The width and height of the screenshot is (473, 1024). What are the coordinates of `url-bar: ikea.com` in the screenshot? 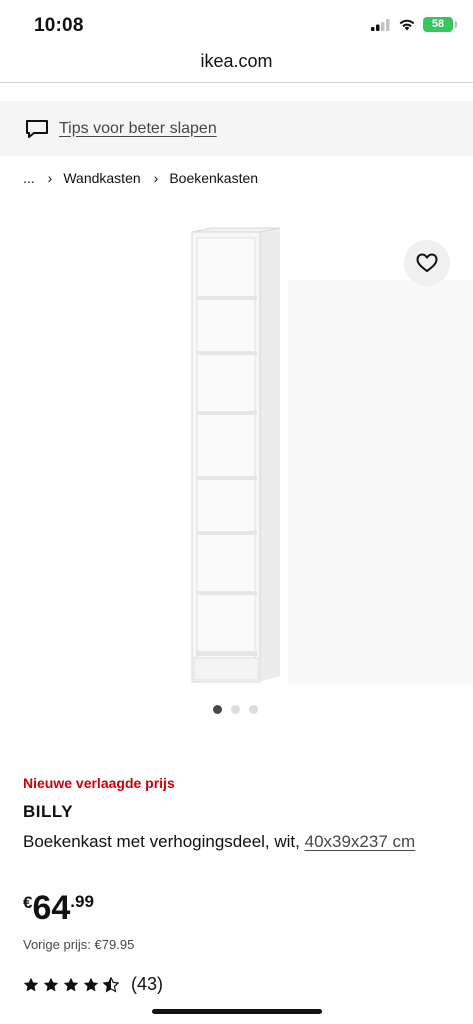 It's located at (236, 66).